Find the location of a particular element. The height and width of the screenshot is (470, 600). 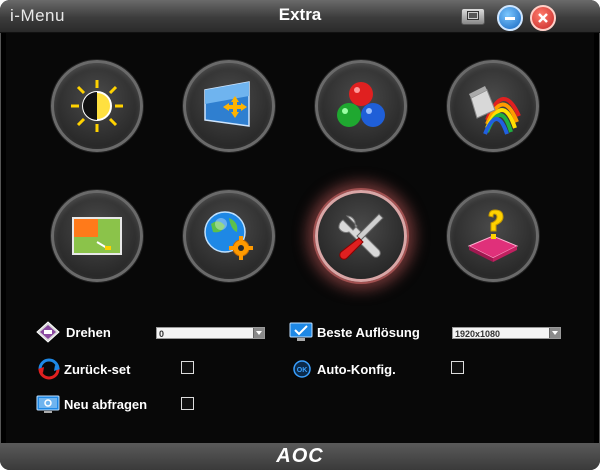

option-auto-konfig: OK Auto-Konfig. is located at coordinates (389, 370).